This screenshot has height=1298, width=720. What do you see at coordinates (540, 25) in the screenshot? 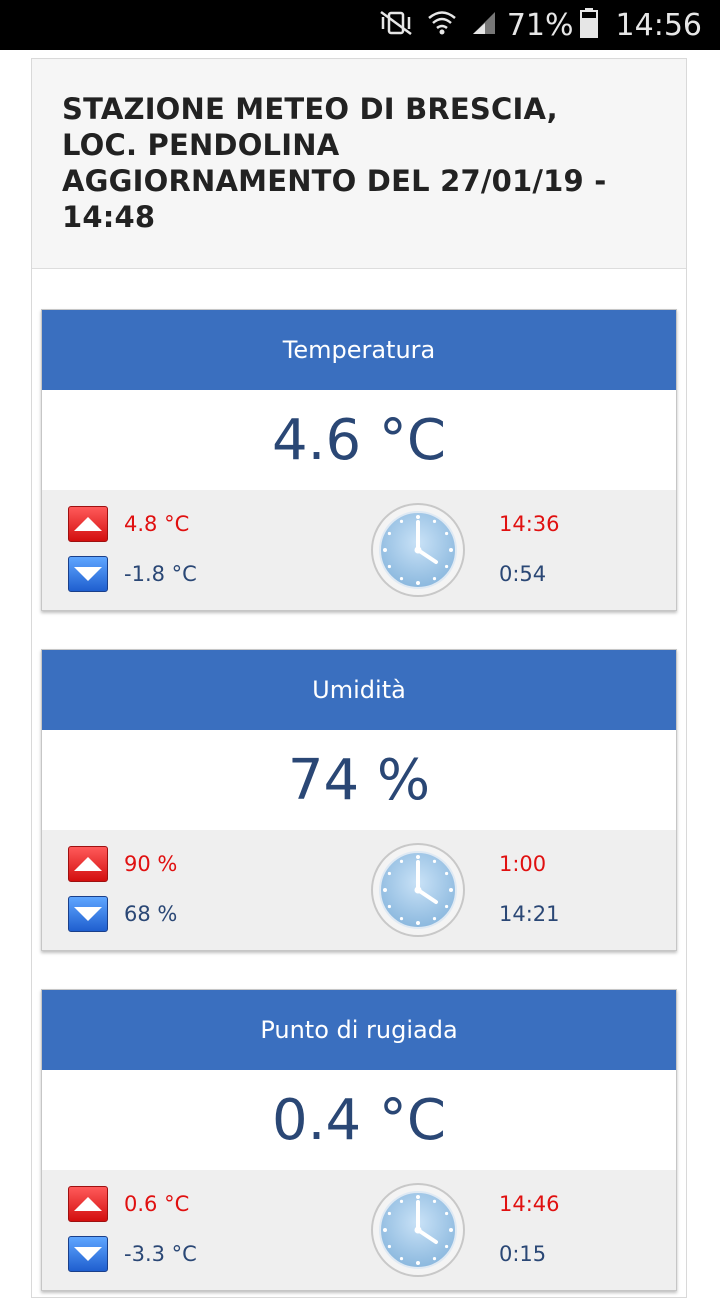
I see `battery-percent: 71%` at bounding box center [540, 25].